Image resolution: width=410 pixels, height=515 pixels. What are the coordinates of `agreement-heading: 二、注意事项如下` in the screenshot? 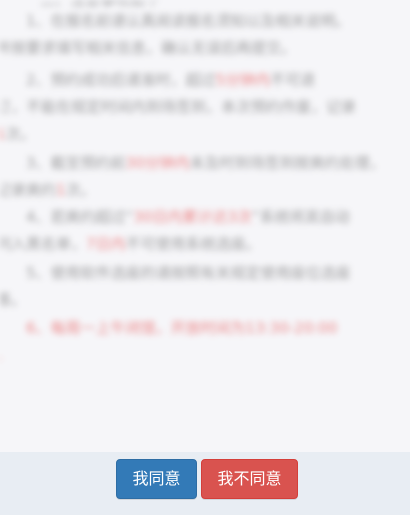 It's located at (100, 4).